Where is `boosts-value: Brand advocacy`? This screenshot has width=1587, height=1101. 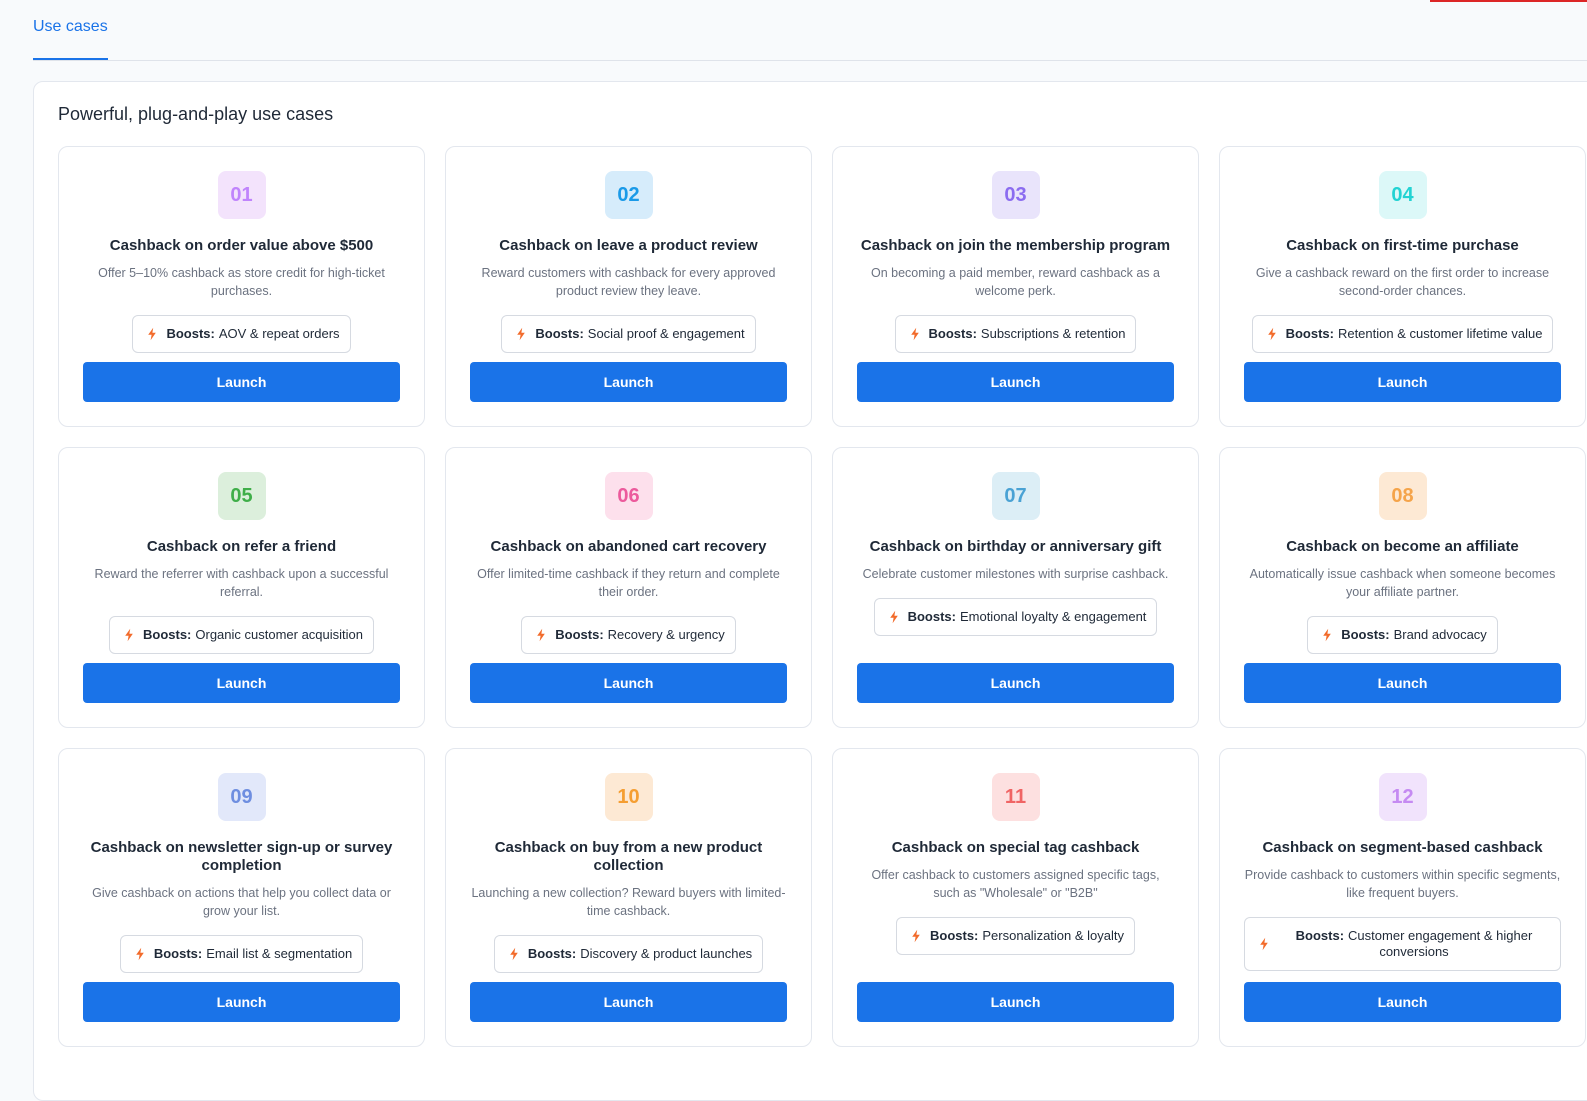 boosts-value: Brand advocacy is located at coordinates (1440, 634).